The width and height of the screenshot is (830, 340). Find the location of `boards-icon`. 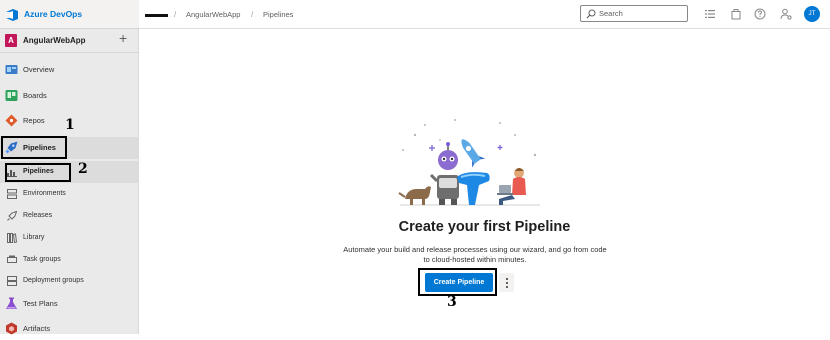

boards-icon is located at coordinates (11, 95).